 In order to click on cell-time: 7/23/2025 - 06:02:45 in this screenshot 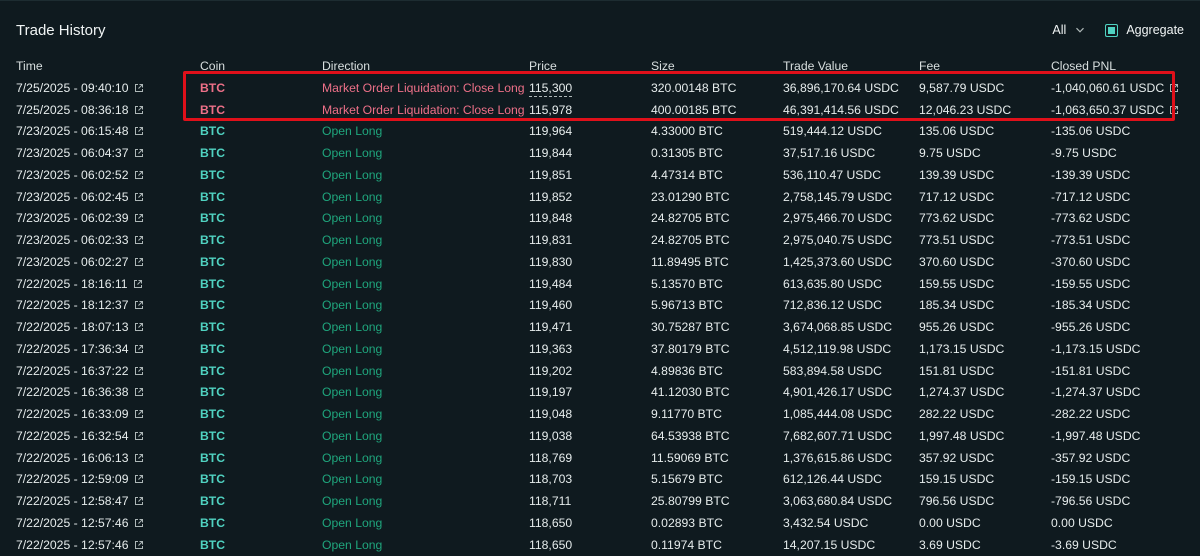, I will do `click(100, 197)`.